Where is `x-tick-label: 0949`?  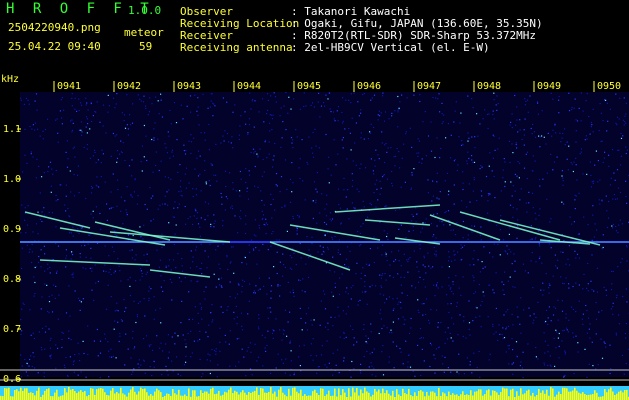 x-tick-label: 0949 is located at coordinates (549, 86).